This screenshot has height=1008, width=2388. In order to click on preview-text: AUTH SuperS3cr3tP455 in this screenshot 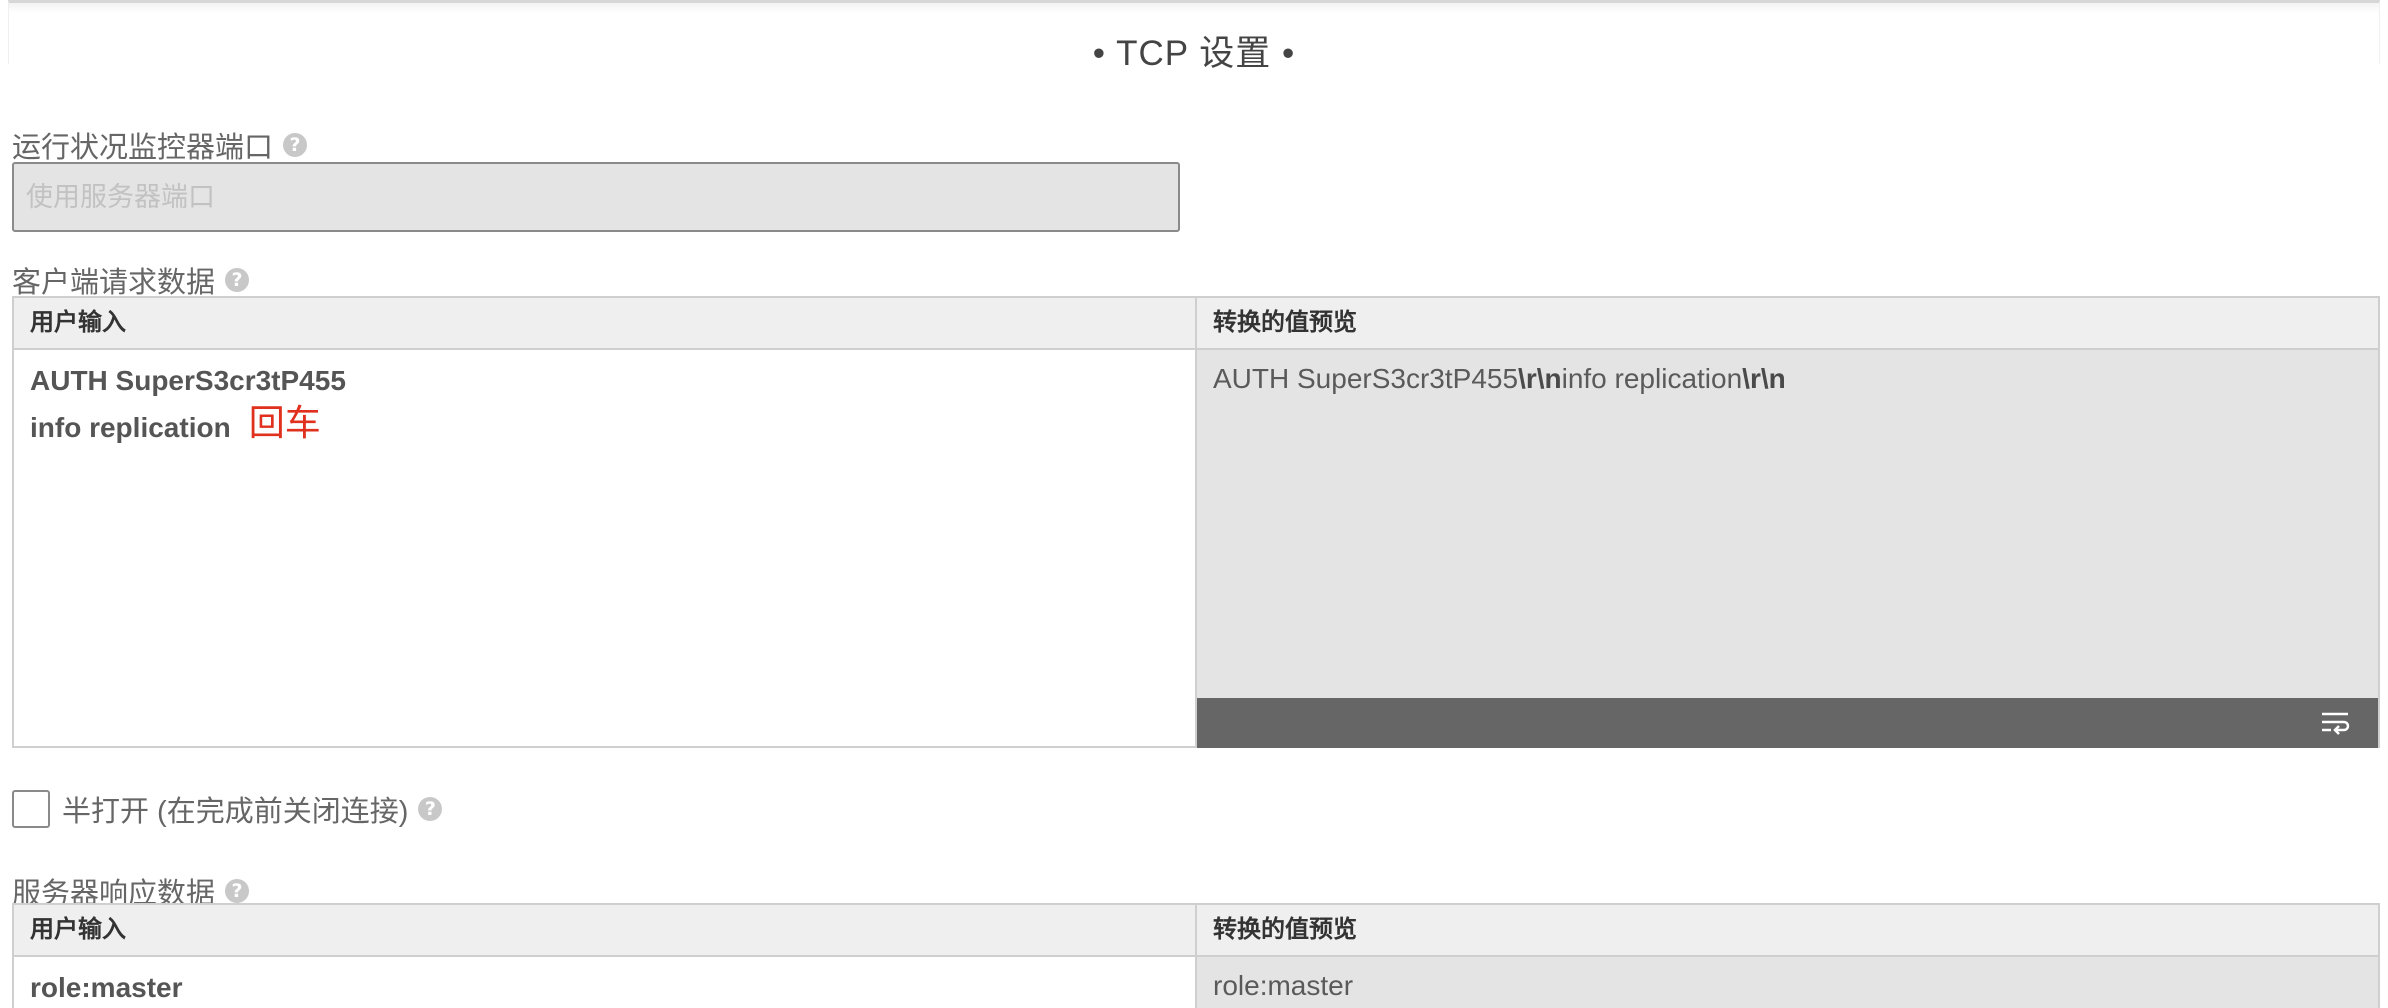, I will do `click(1366, 378)`.